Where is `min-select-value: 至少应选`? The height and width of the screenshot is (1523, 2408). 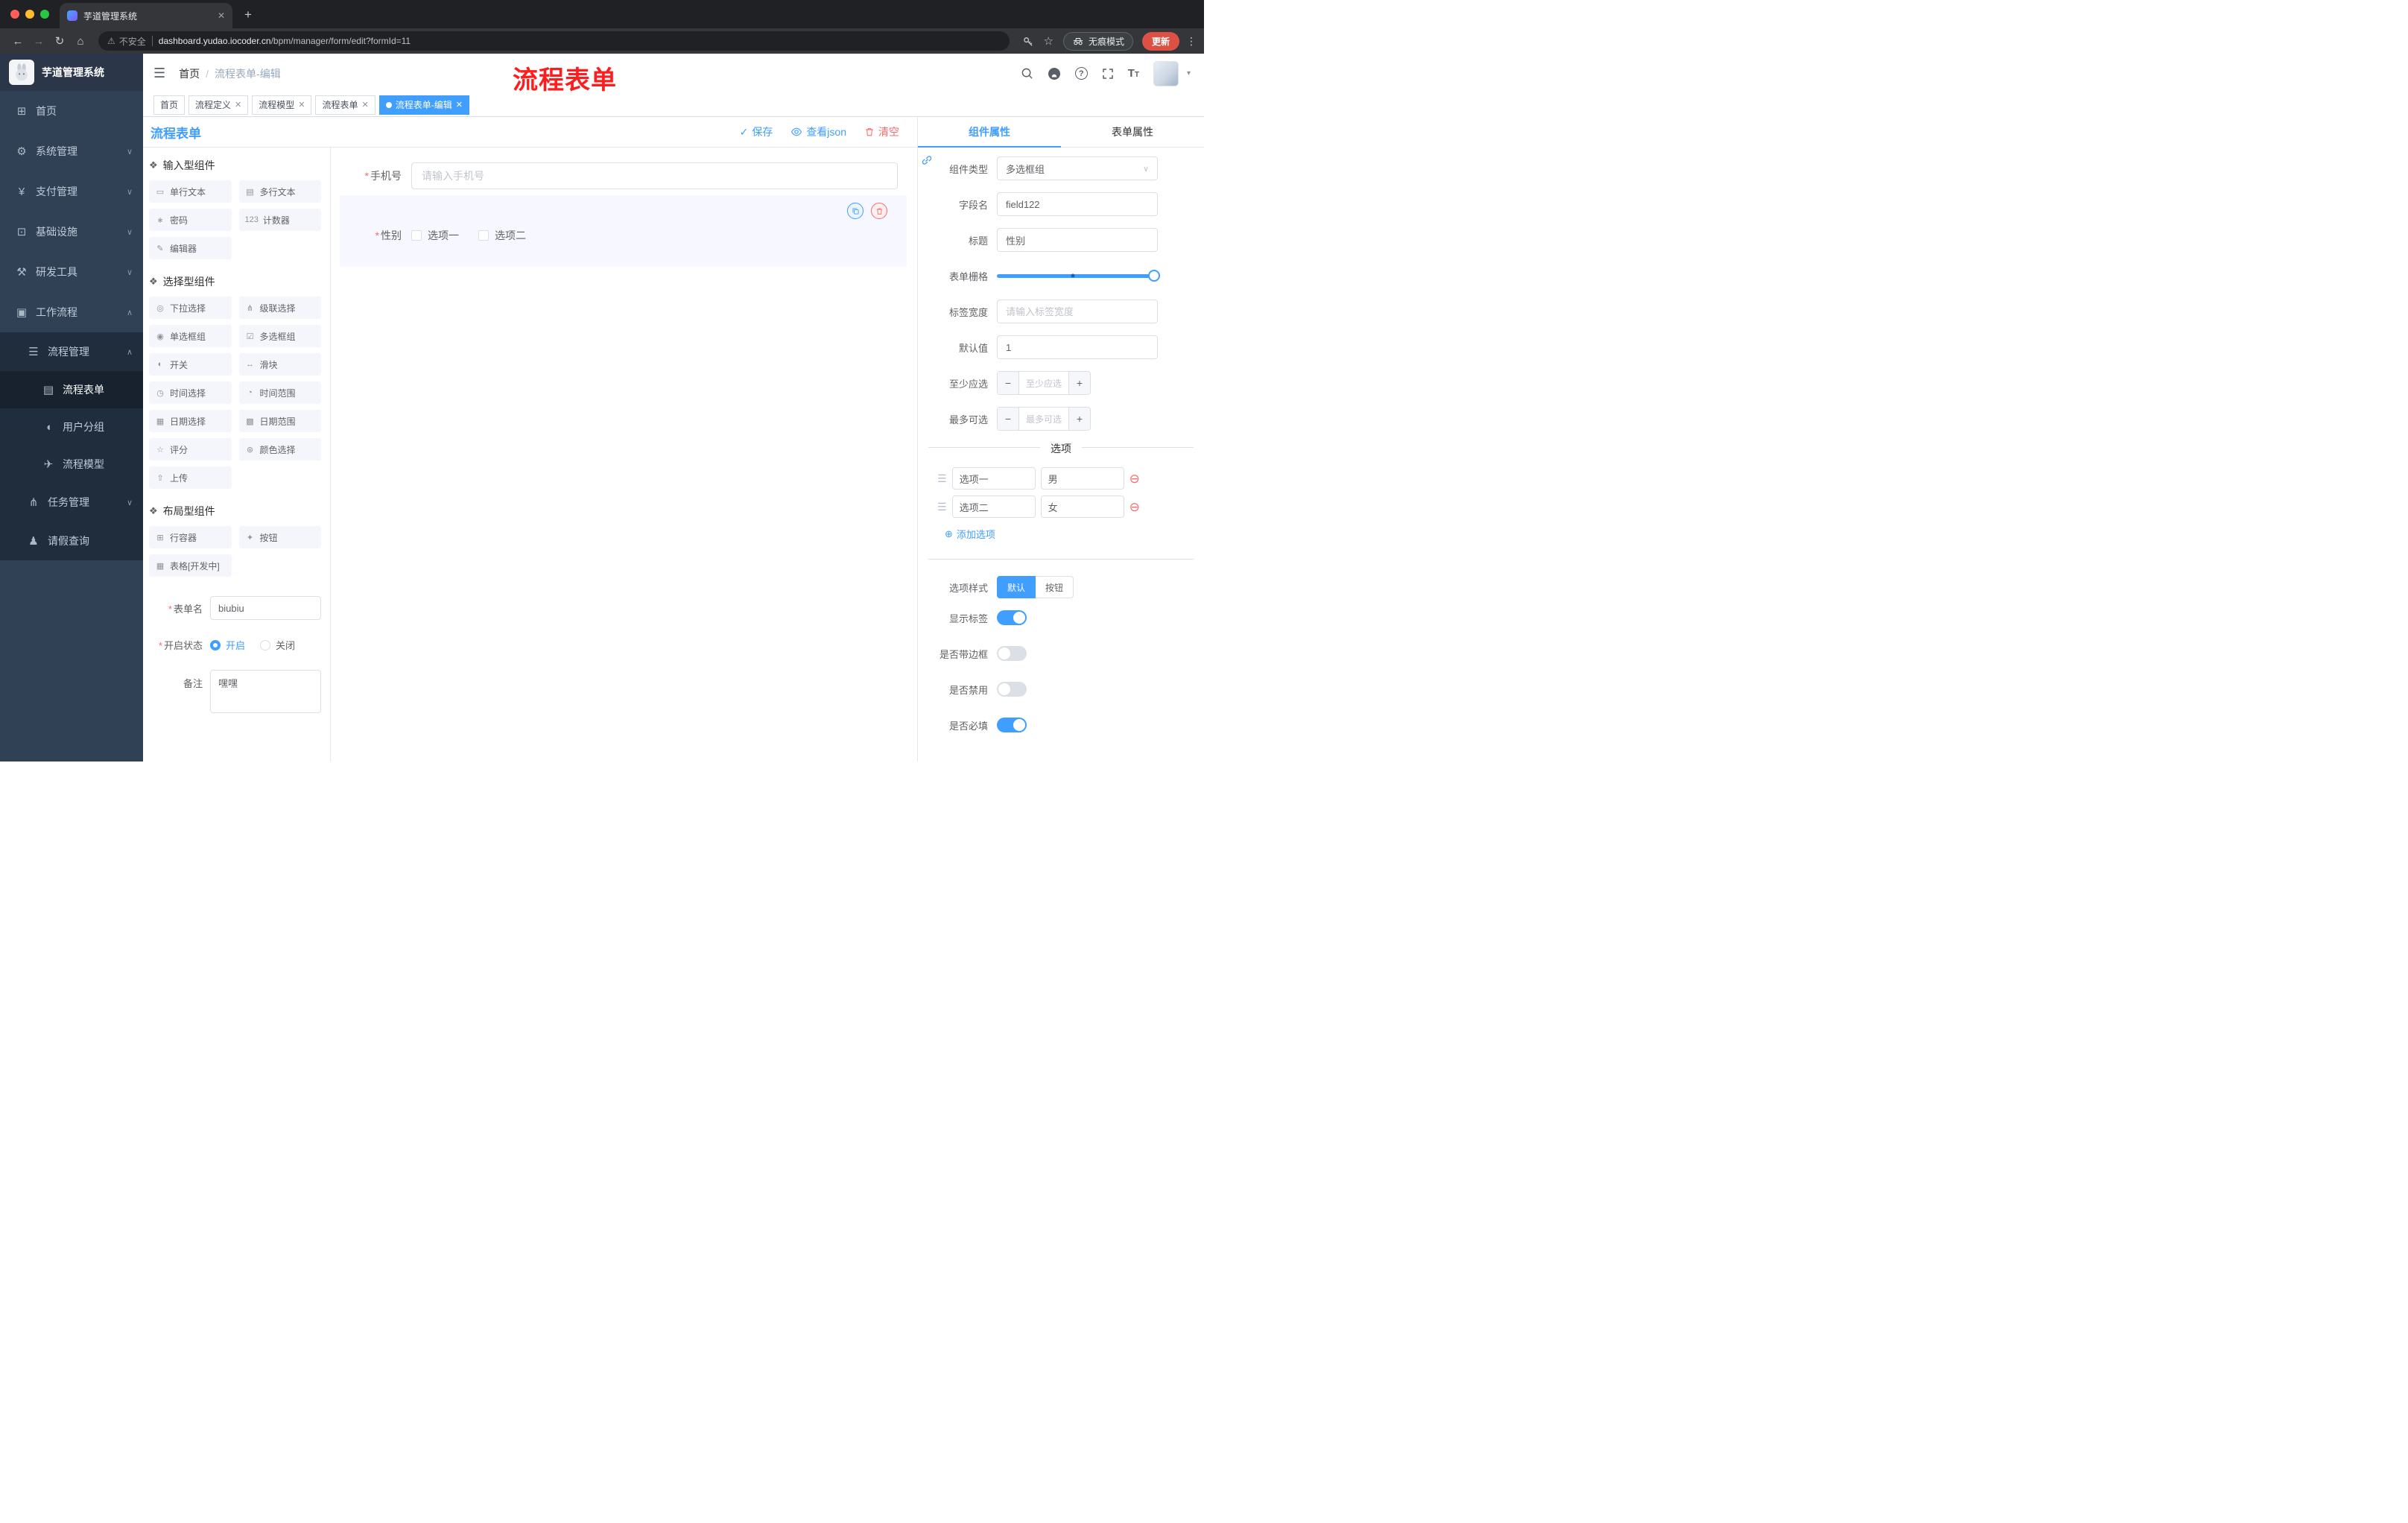
min-select-value: 至少应选 is located at coordinates (1043, 383).